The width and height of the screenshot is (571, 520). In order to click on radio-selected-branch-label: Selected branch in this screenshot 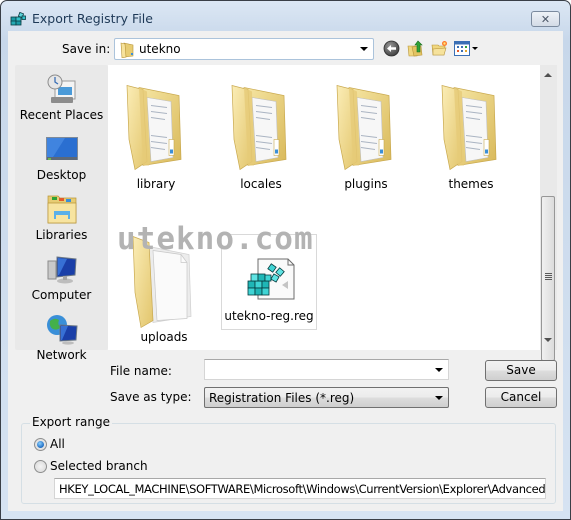, I will do `click(99, 466)`.